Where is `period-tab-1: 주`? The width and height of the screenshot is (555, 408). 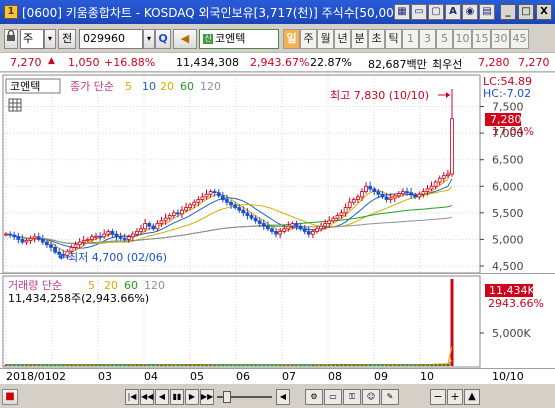 period-tab-1: 주 is located at coordinates (308, 39).